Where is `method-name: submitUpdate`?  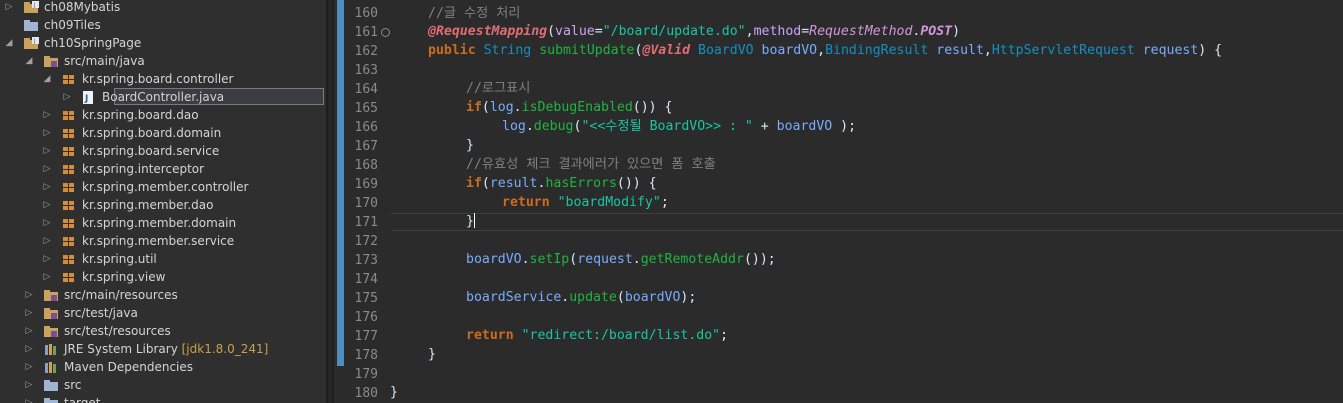 method-name: submitUpdate is located at coordinates (587, 50).